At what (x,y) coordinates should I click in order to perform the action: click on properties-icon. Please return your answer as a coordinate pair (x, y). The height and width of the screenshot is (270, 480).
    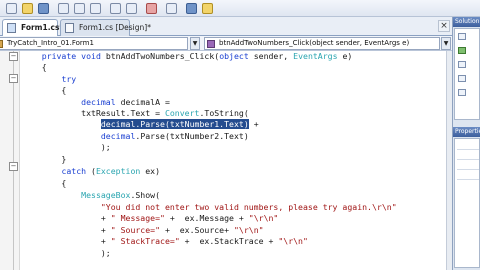
    Looking at the image, I should click on (207, 8).